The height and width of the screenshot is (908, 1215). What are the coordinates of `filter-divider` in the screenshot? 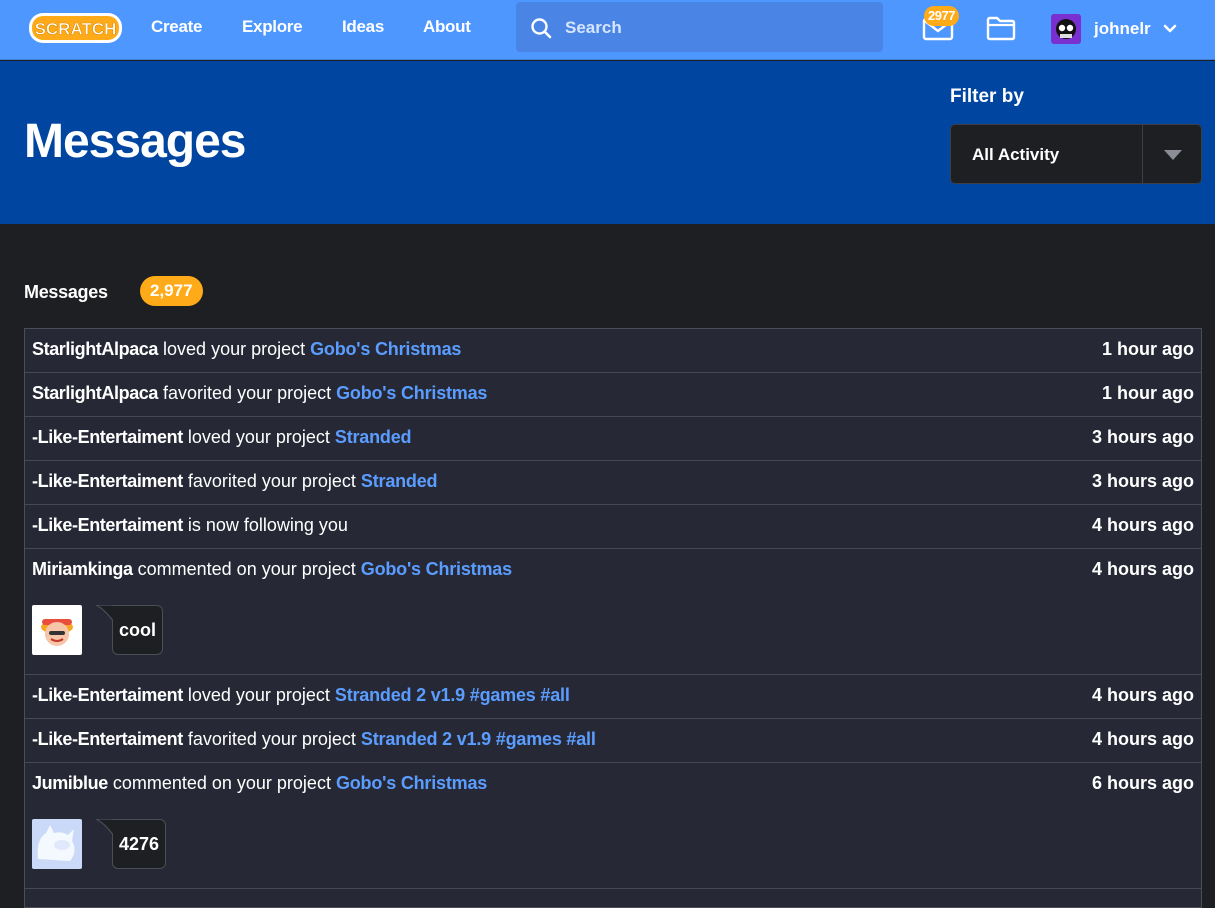 It's located at (1142, 154).